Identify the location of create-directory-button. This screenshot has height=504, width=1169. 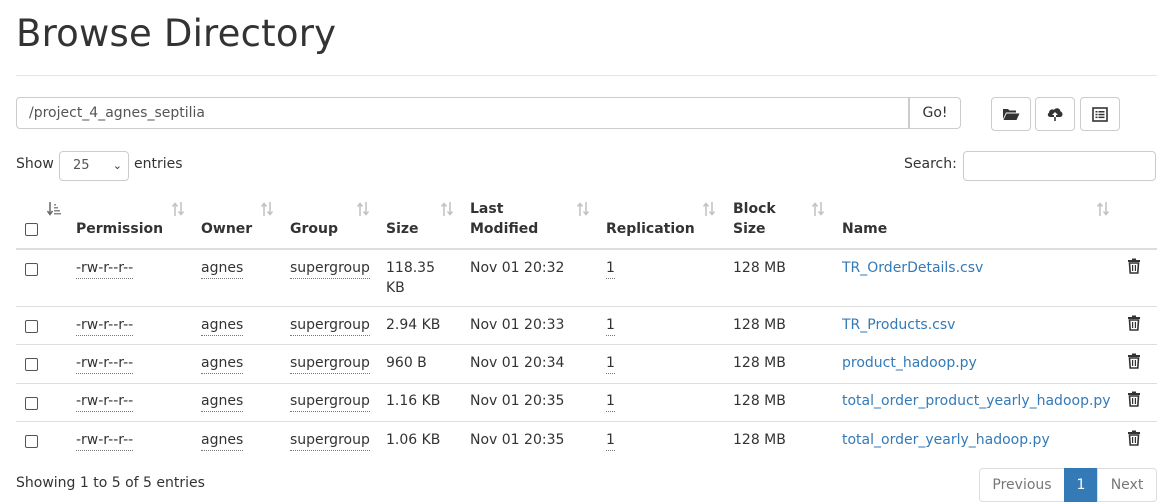
(1011, 114).